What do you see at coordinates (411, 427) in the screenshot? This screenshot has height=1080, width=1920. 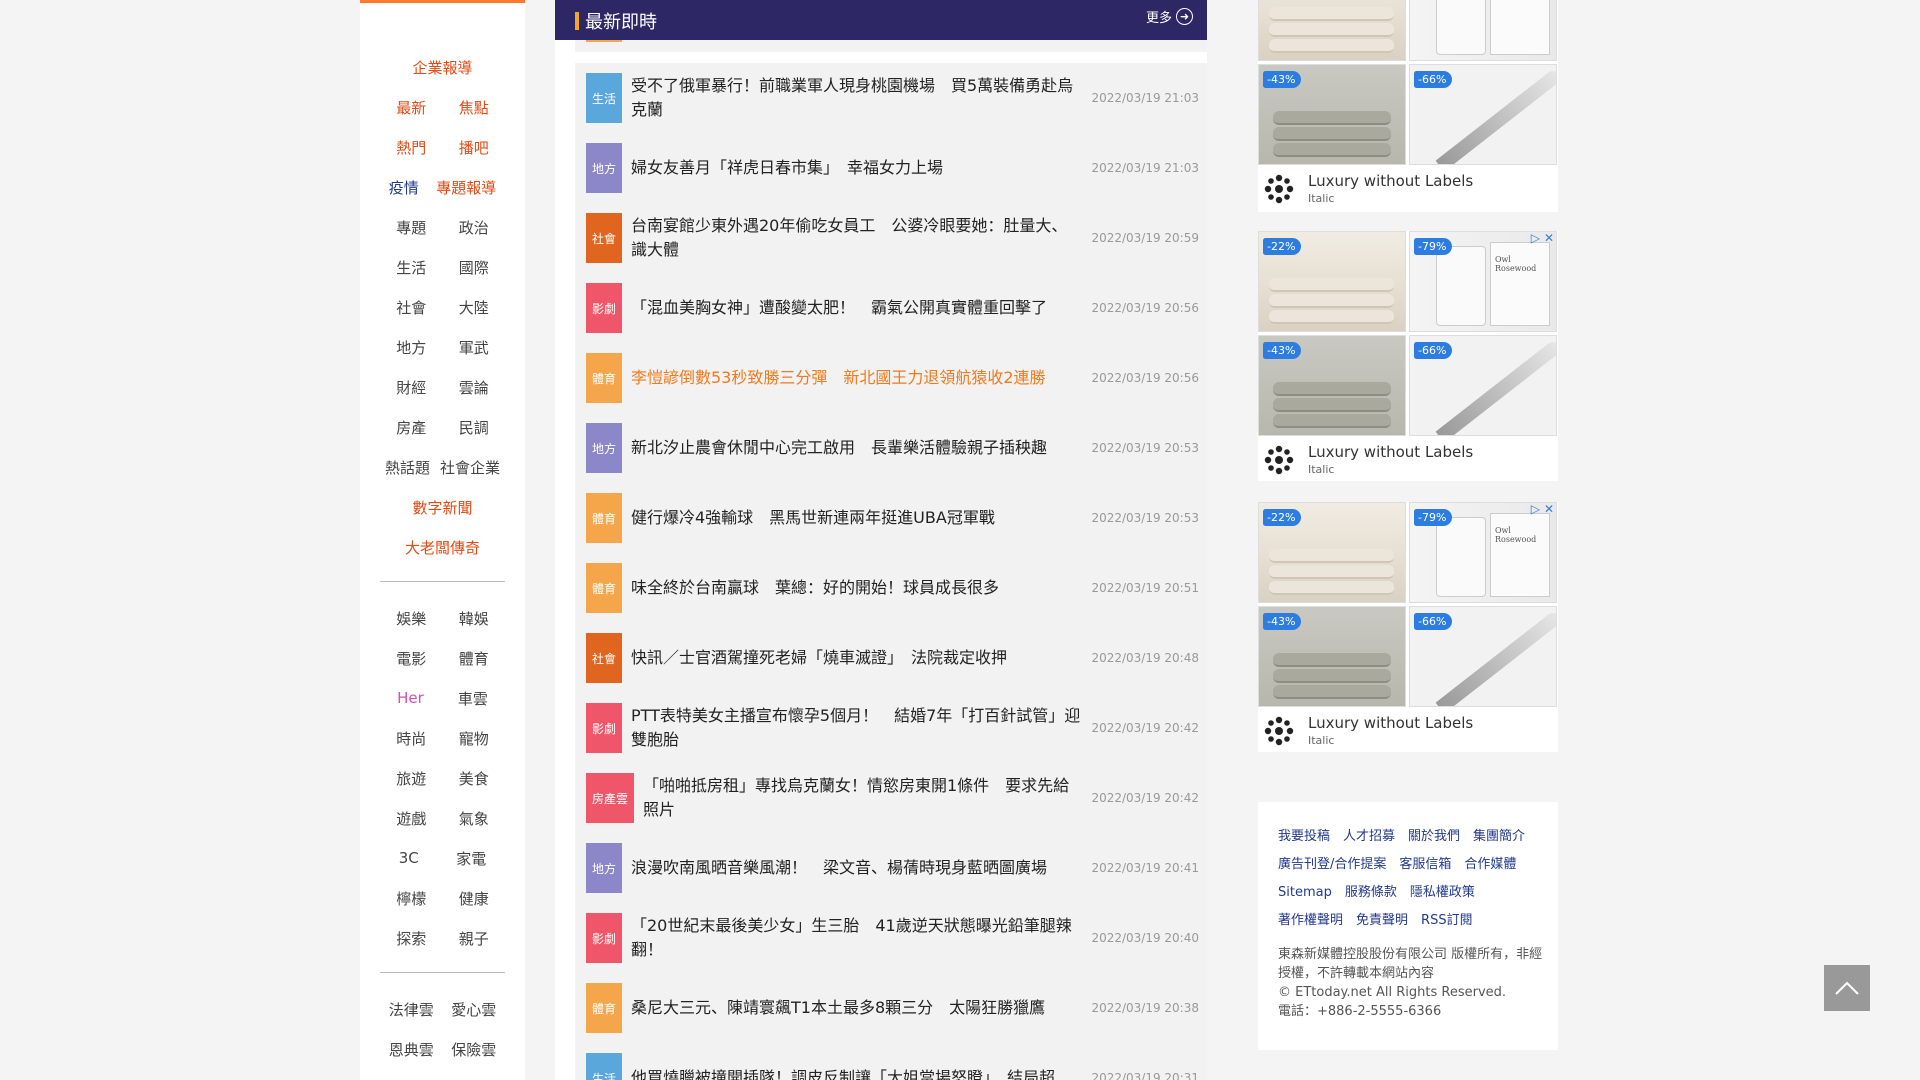 I see `nav-link: 房產` at bounding box center [411, 427].